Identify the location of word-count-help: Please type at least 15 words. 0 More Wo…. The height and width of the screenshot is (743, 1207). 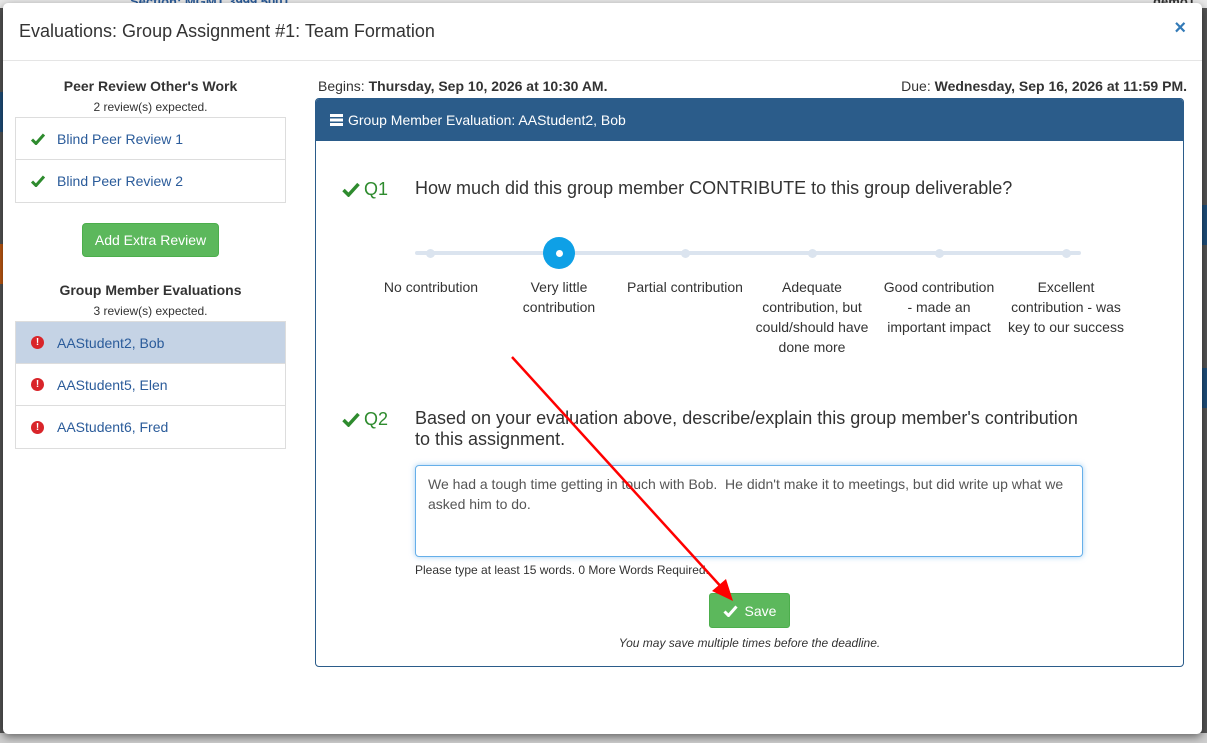
(562, 570).